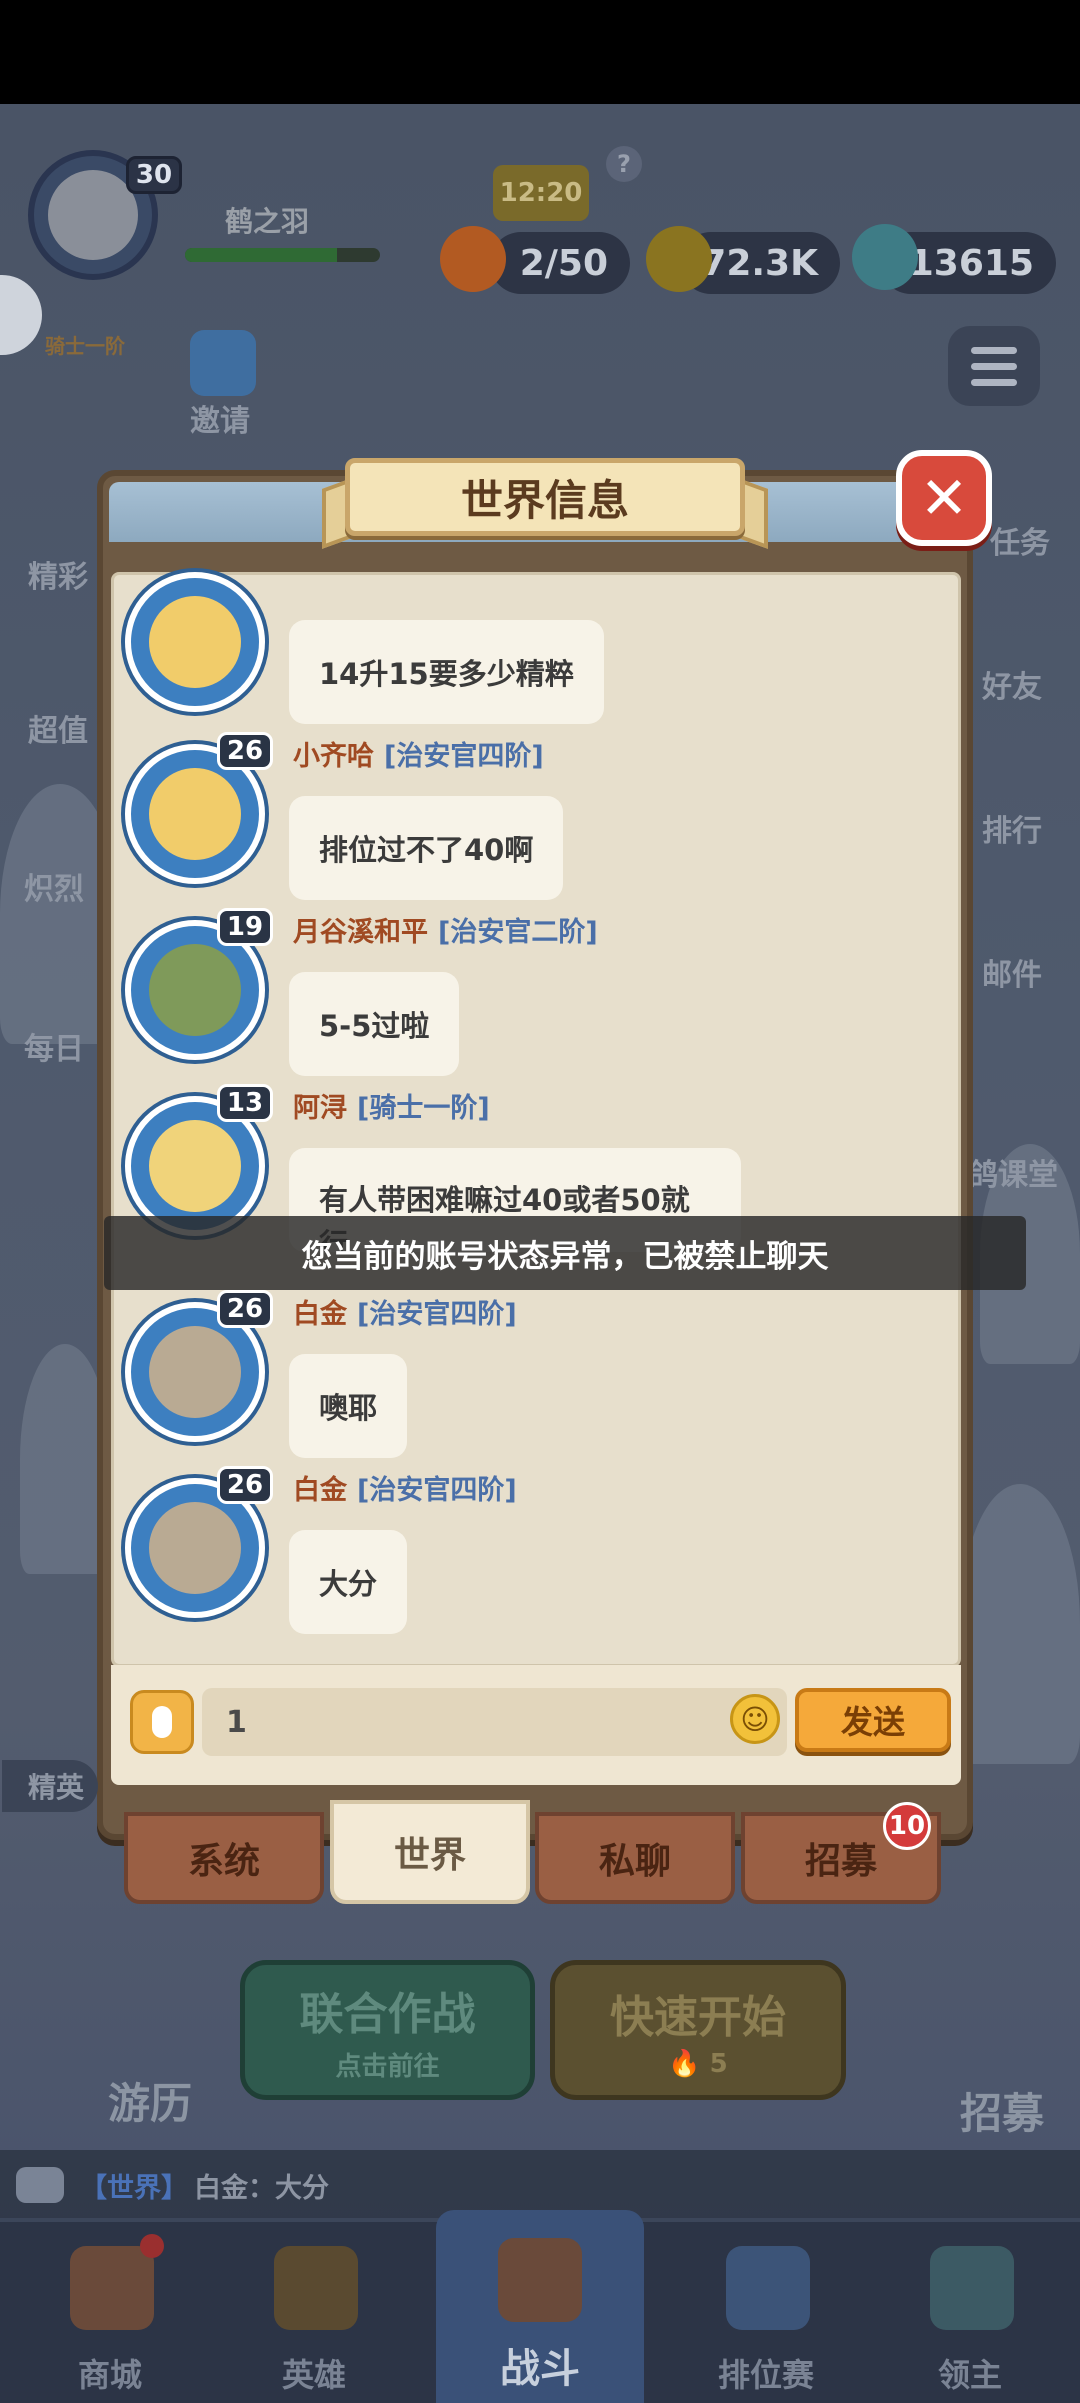 The width and height of the screenshot is (1080, 2403). Describe the element at coordinates (220, 421) in the screenshot. I see `invite-label: 邀请` at that location.